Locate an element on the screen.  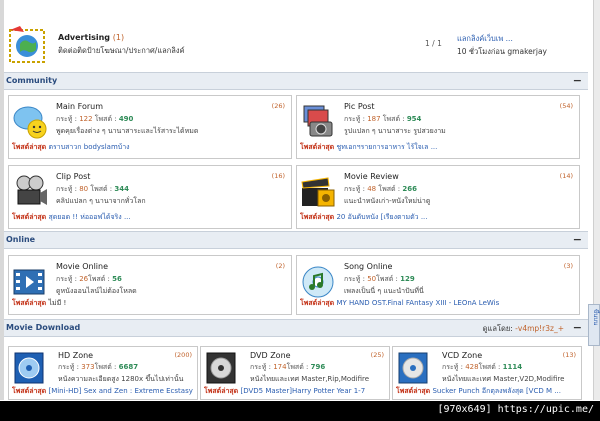
forum-stats: กระทู้ : 26โพสต์ : 56 is located at coordinates (89, 279).